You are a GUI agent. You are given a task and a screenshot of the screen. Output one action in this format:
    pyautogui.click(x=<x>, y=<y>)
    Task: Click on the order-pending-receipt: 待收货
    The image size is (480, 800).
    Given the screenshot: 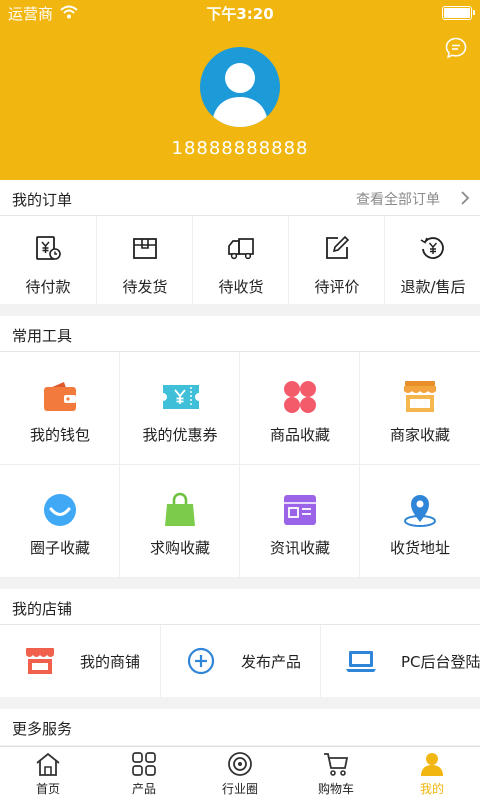 What is the action you would take?
    pyautogui.click(x=240, y=260)
    